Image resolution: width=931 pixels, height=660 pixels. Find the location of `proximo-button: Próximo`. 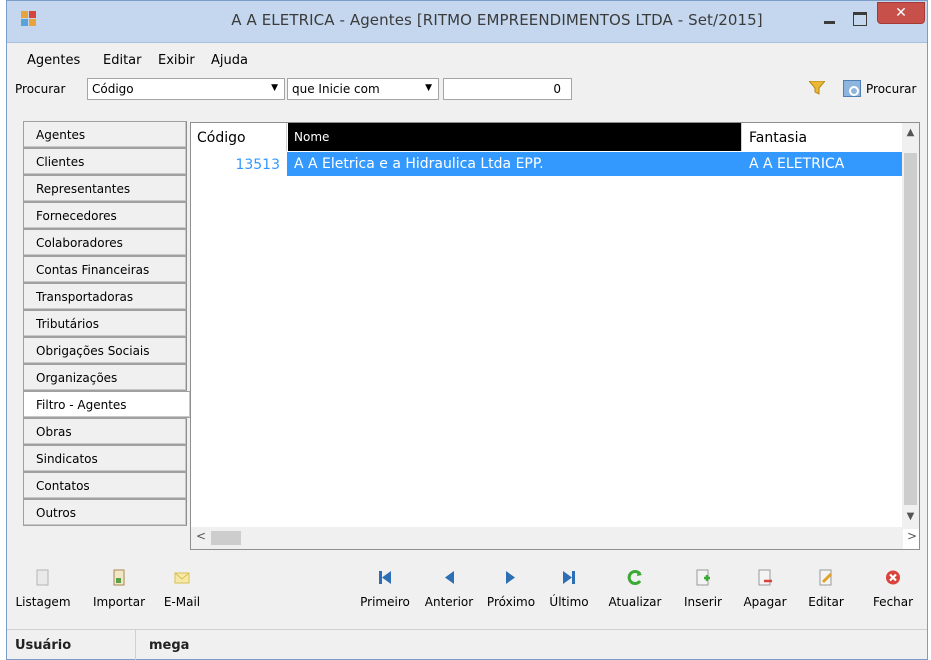

proximo-button: Próximo is located at coordinates (511, 592).